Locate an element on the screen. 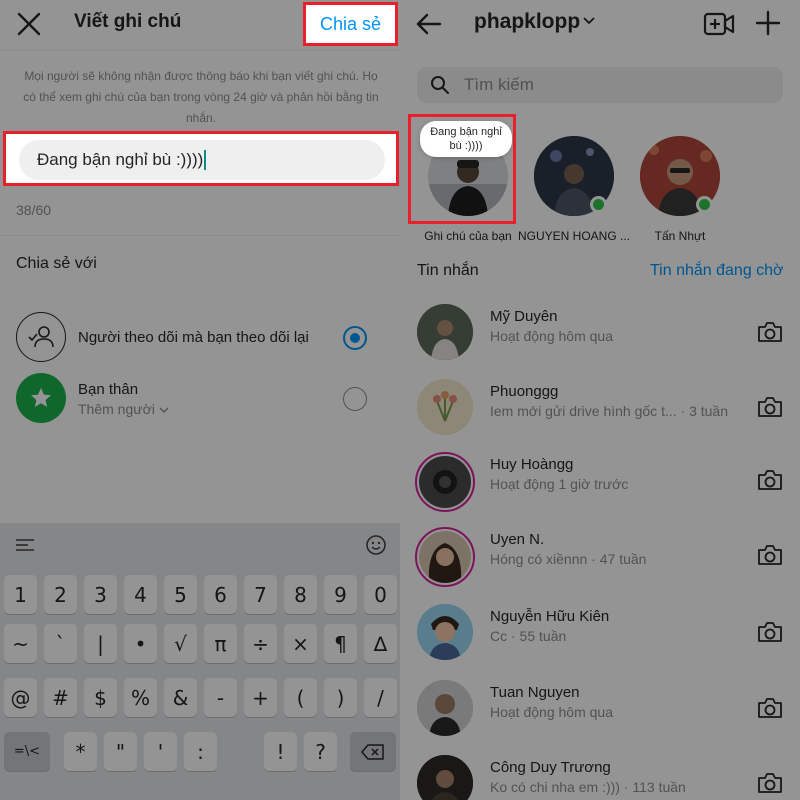  key: ) is located at coordinates (340, 697).